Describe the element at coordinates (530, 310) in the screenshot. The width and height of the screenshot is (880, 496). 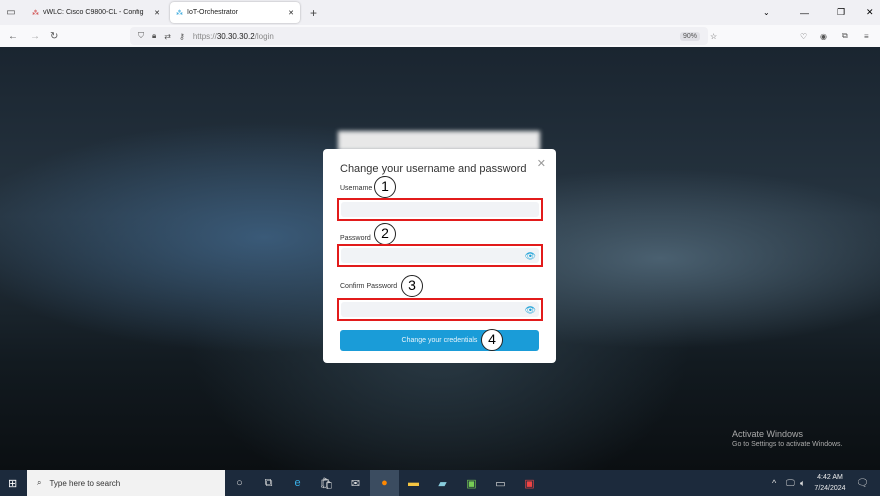
I see `show-confirm-password-eye-icon: 👁︎` at that location.